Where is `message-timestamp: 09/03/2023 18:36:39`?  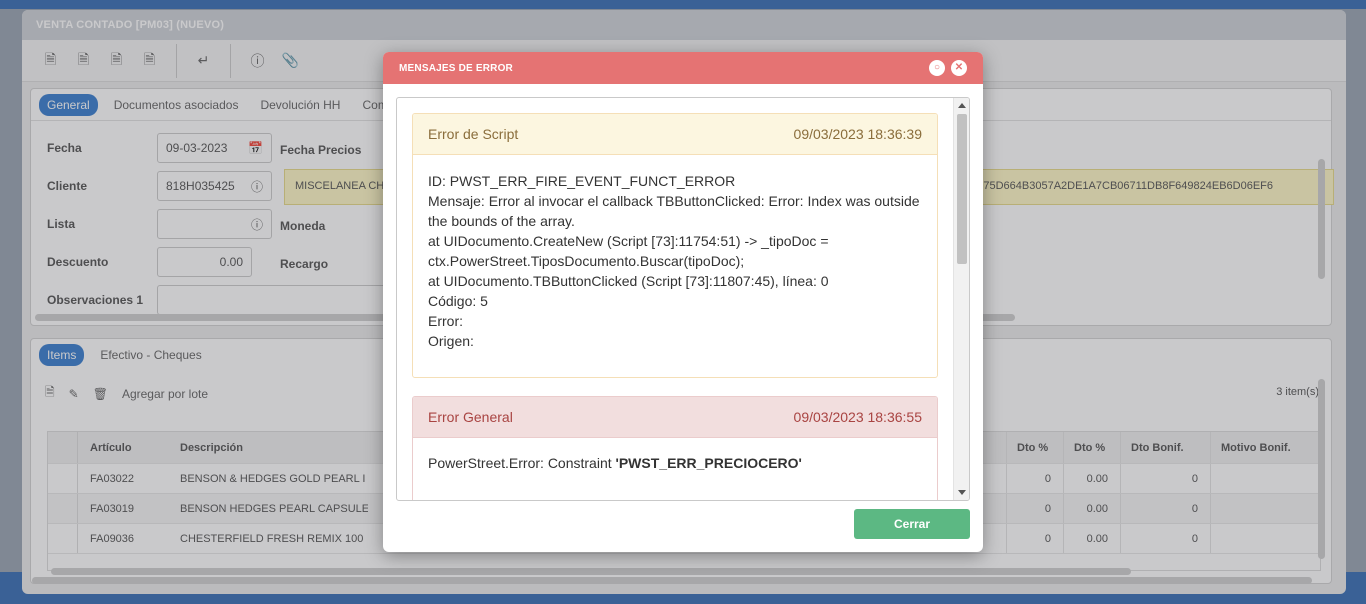
message-timestamp: 09/03/2023 18:36:39 is located at coordinates (857, 134).